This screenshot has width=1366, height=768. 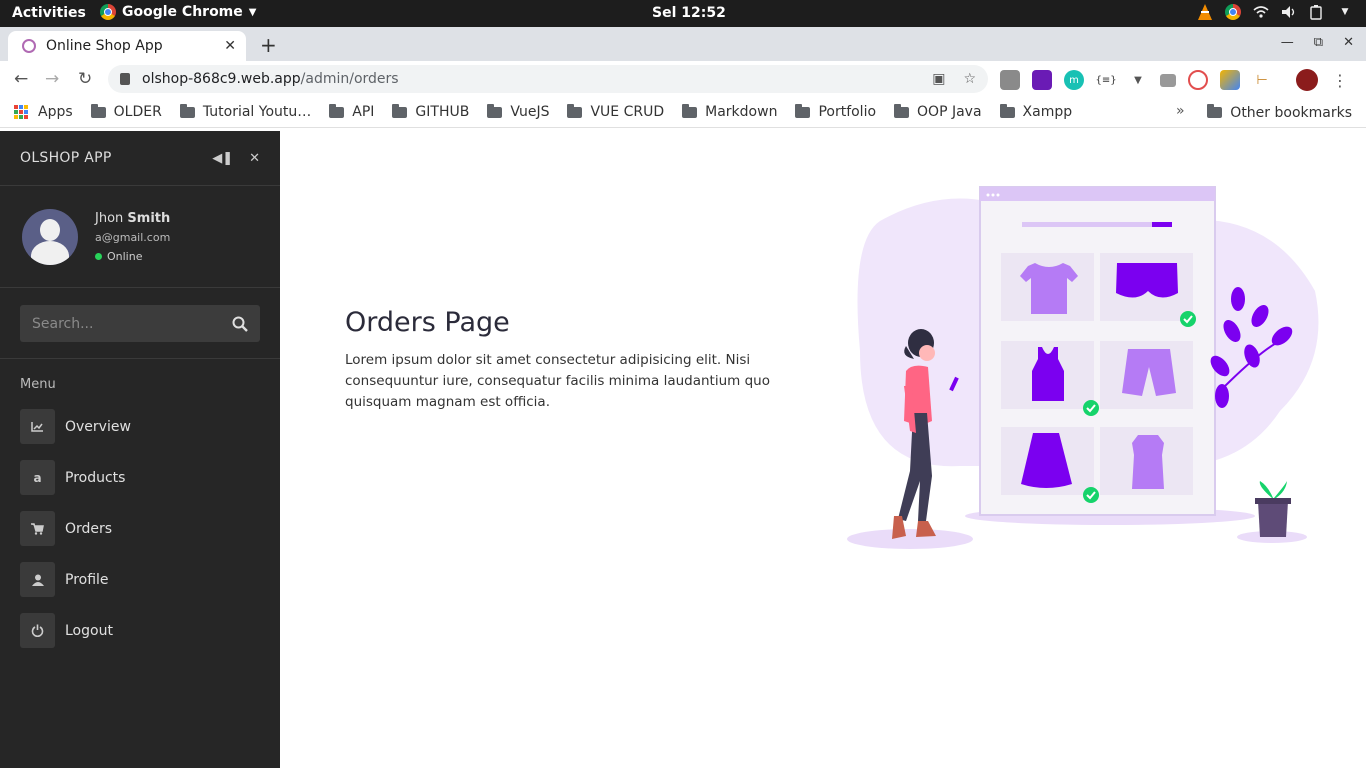 I want to click on app-menu-label: Google Chrome, so click(x=182, y=12).